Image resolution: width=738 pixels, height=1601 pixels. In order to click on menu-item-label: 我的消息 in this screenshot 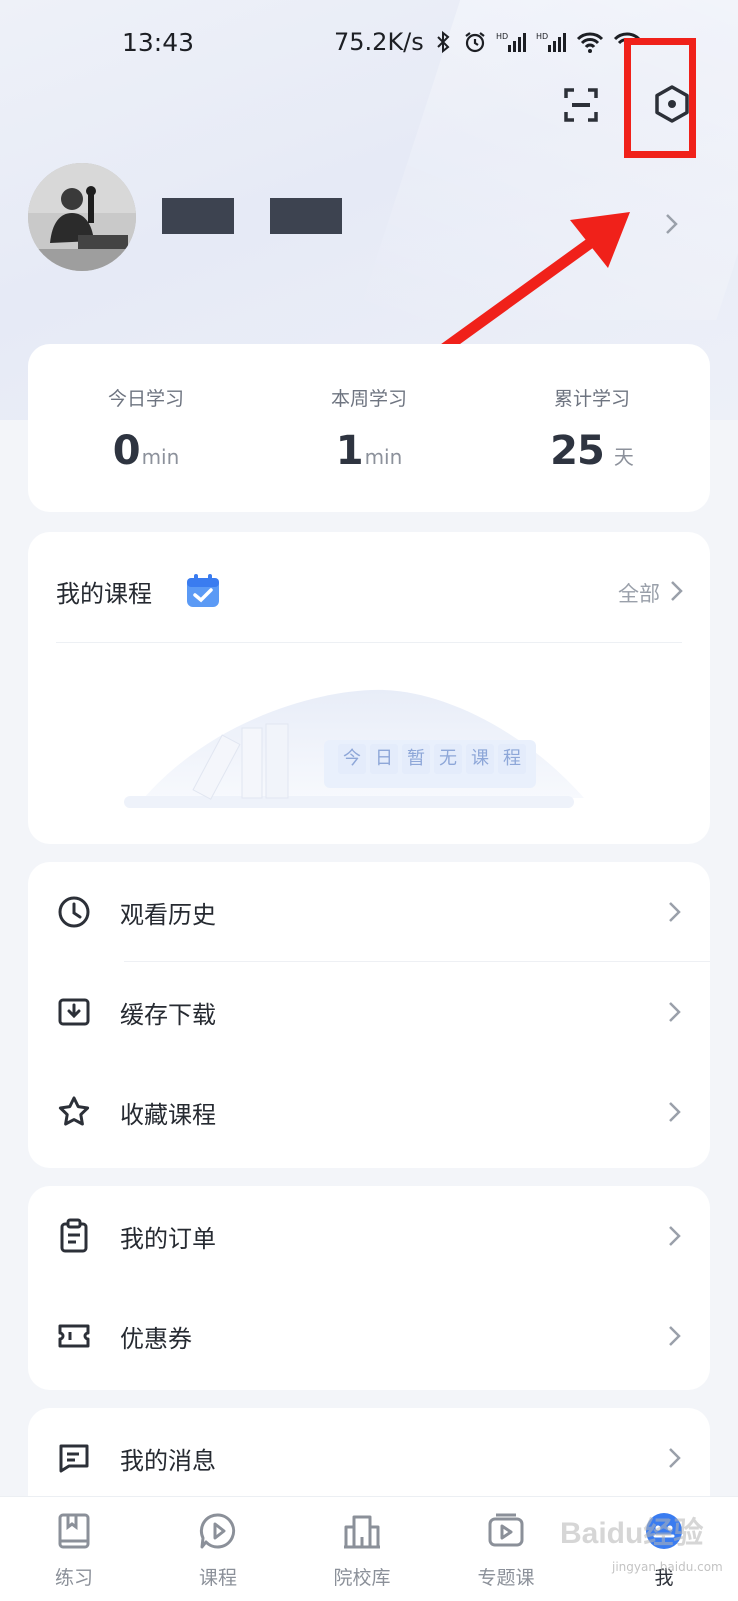, I will do `click(168, 1461)`.